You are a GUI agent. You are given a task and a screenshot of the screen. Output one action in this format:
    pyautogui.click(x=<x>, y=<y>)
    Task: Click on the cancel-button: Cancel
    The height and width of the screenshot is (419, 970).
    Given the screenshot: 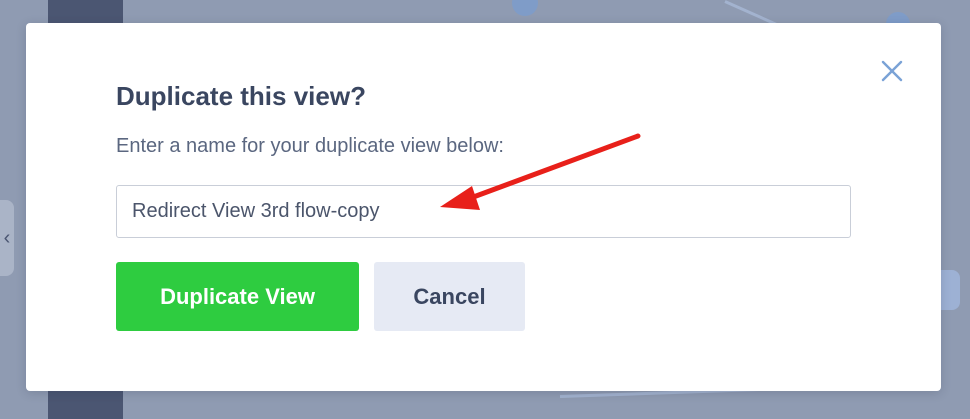 What is the action you would take?
    pyautogui.click(x=449, y=296)
    